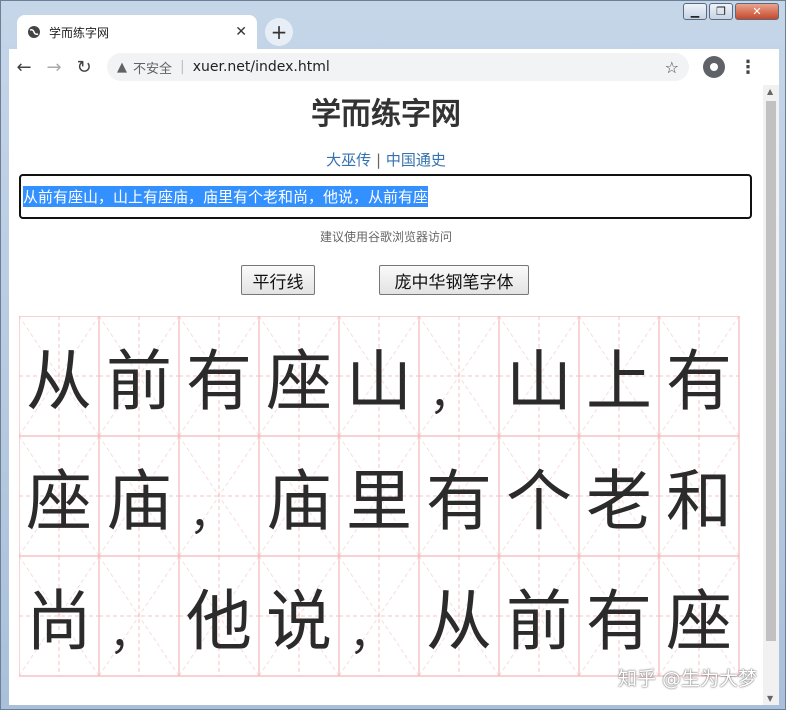  What do you see at coordinates (137, 32) in the screenshot?
I see `browser-tab: 学而练字网 ✕` at bounding box center [137, 32].